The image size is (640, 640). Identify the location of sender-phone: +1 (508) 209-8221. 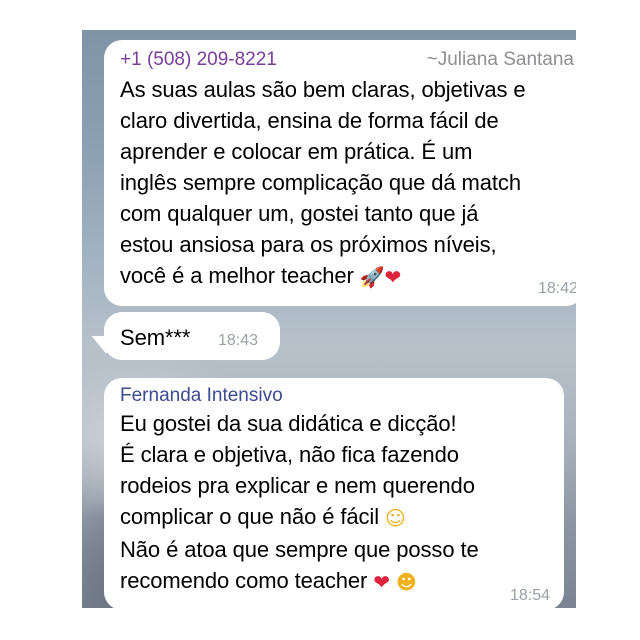
(198, 60).